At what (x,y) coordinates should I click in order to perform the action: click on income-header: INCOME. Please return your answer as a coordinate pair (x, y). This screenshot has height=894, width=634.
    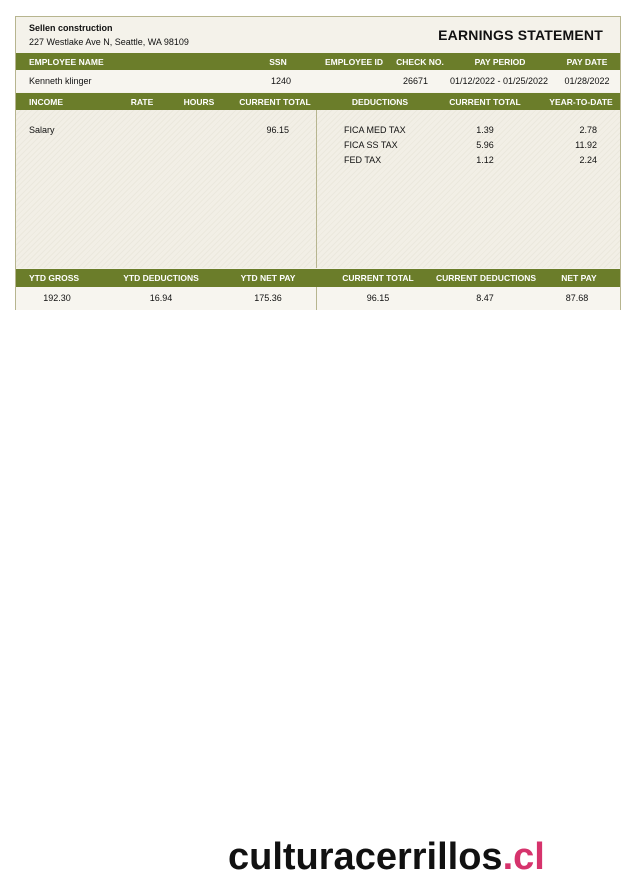
    Looking at the image, I should click on (46, 102).